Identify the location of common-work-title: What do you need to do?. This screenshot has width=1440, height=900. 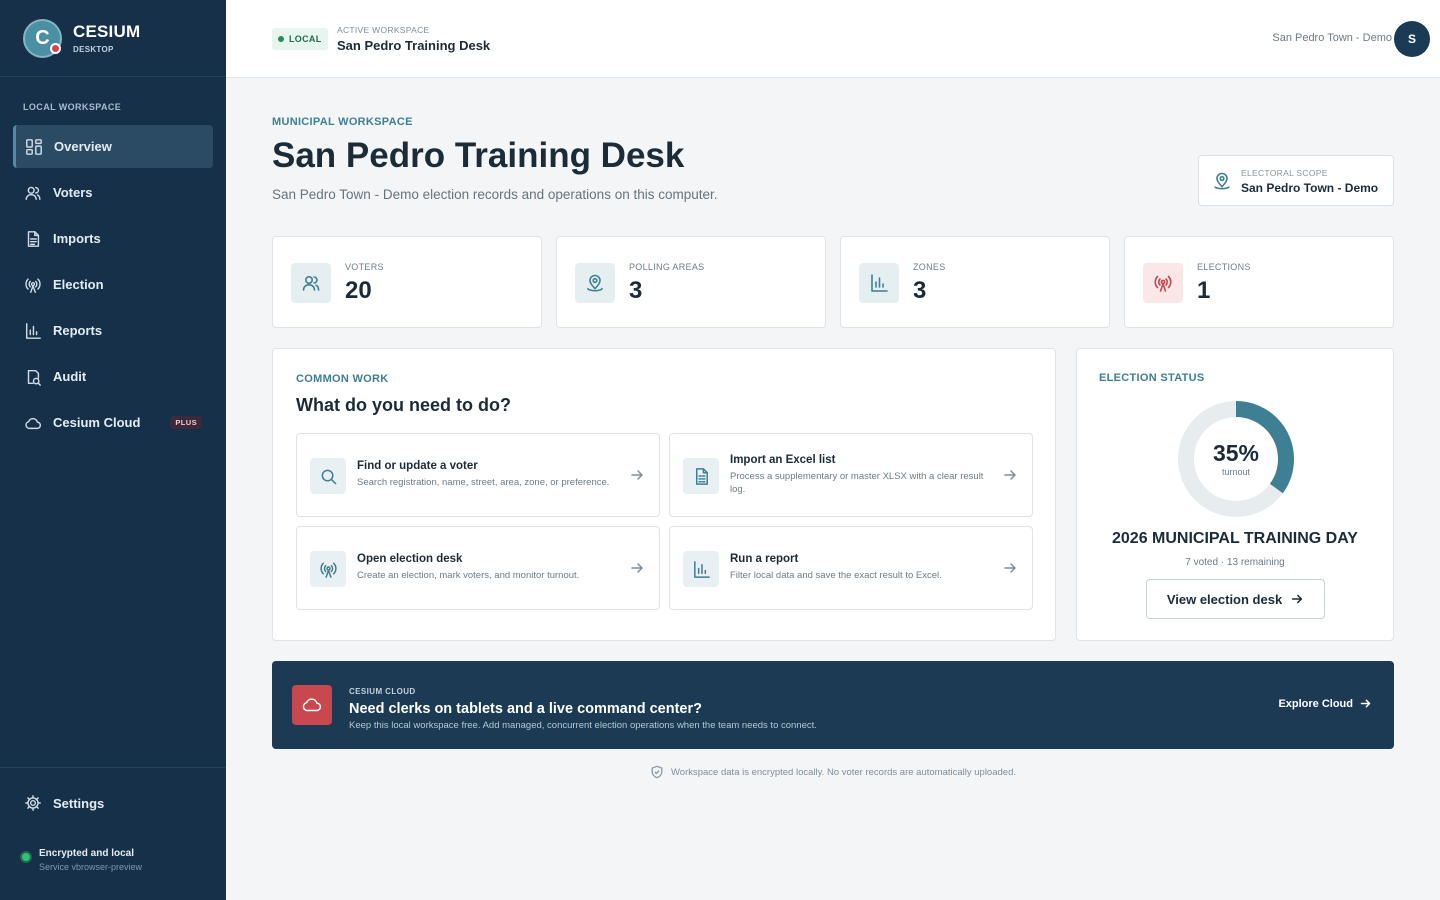
(403, 405).